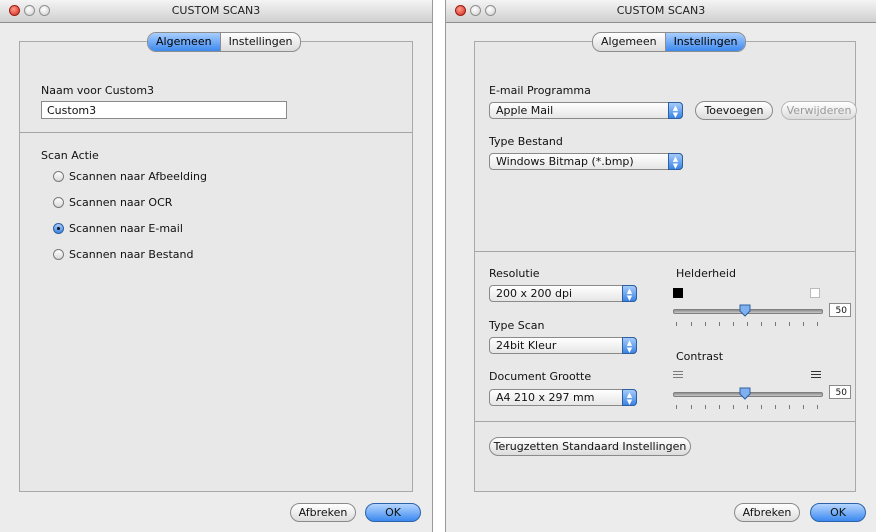 The height and width of the screenshot is (532, 876). I want to click on document-size-select: A4 210 x 297 mm ▲ ▼, so click(563, 397).